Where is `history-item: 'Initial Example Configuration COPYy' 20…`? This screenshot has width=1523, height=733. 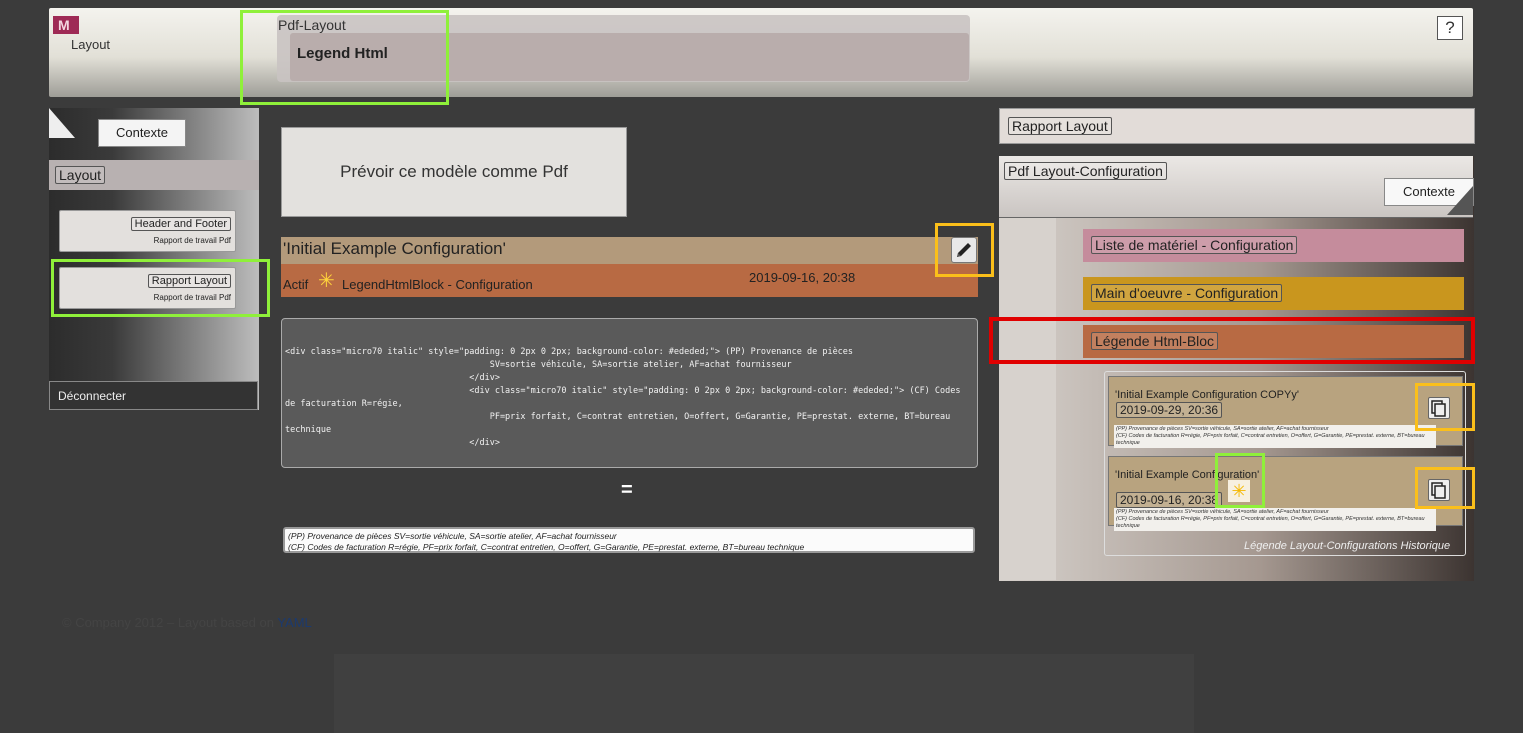
history-item: 'Initial Example Configuration COPYy' 20… is located at coordinates (1285, 412).